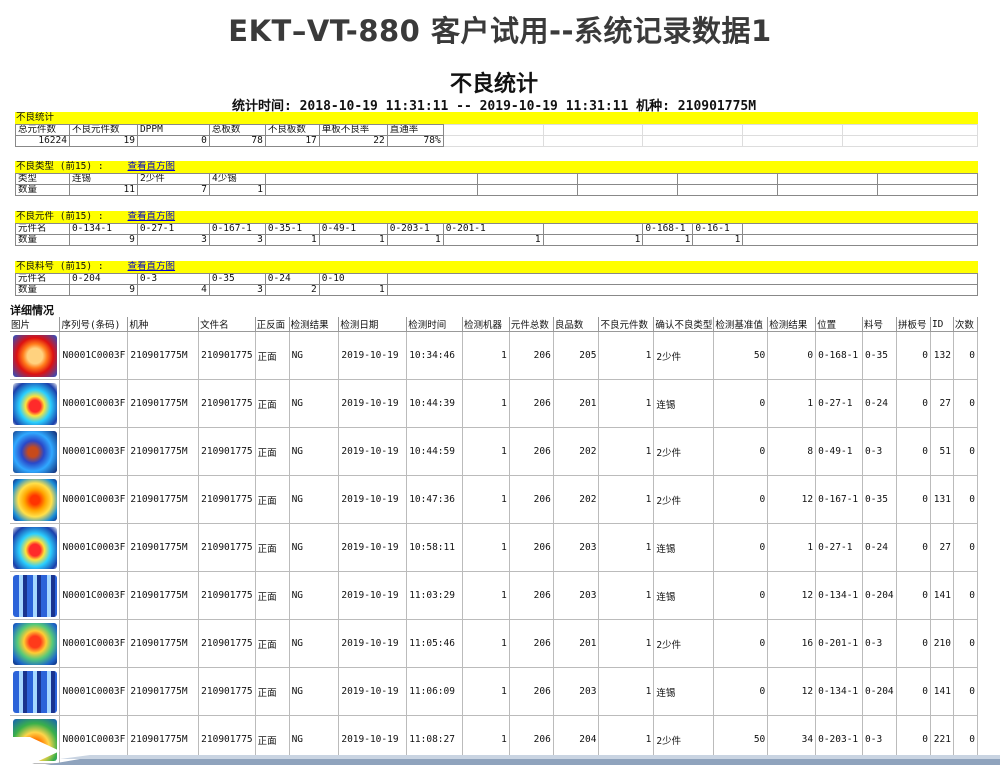 Image resolution: width=1000 pixels, height=765 pixels. I want to click on cell-good: 201, so click(576, 403).